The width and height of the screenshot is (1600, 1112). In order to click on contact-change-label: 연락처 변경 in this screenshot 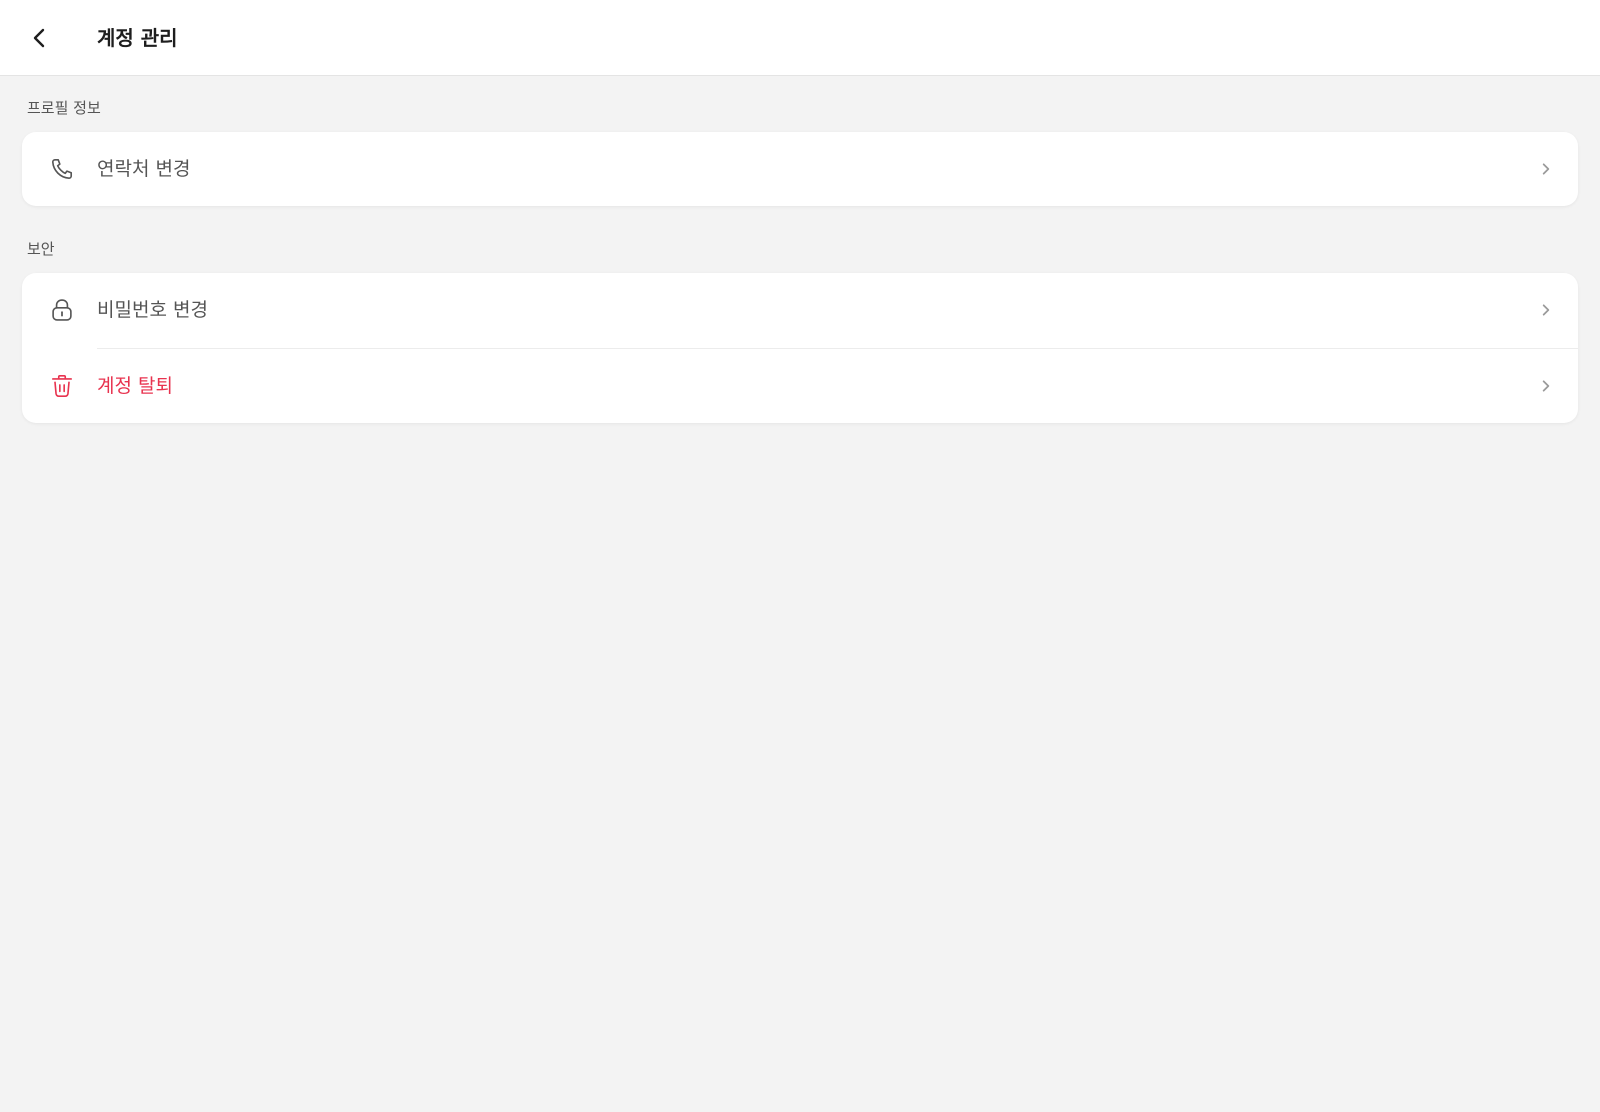, I will do `click(144, 169)`.